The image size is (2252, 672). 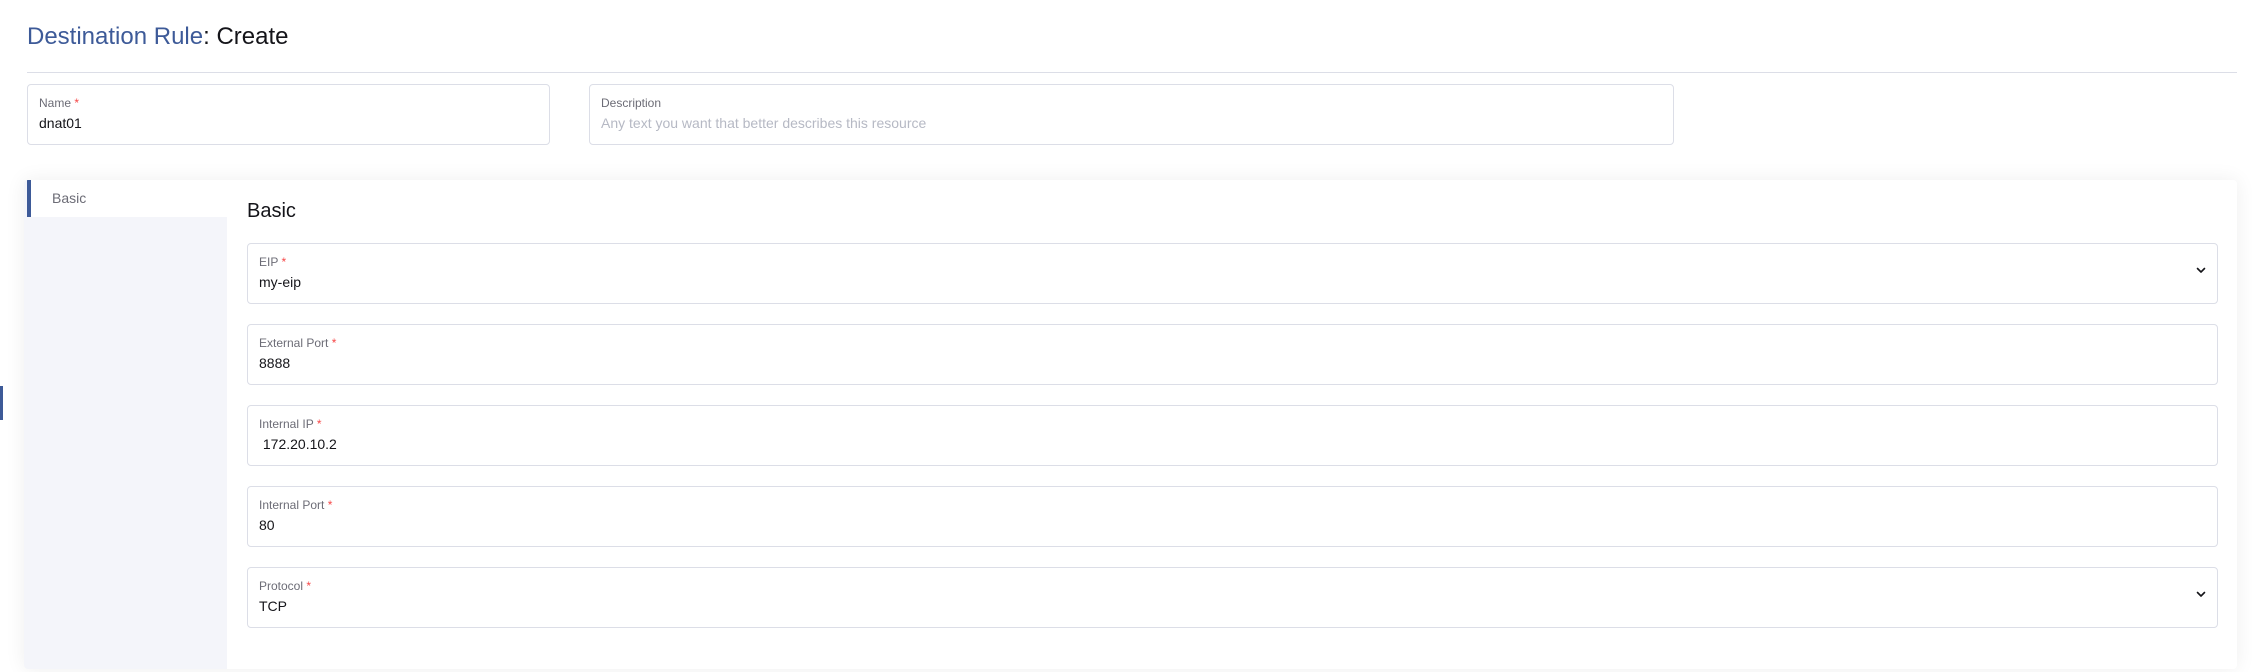 What do you see at coordinates (1232, 516) in the screenshot?
I see `internal-port-field: Internal Port * 80` at bounding box center [1232, 516].